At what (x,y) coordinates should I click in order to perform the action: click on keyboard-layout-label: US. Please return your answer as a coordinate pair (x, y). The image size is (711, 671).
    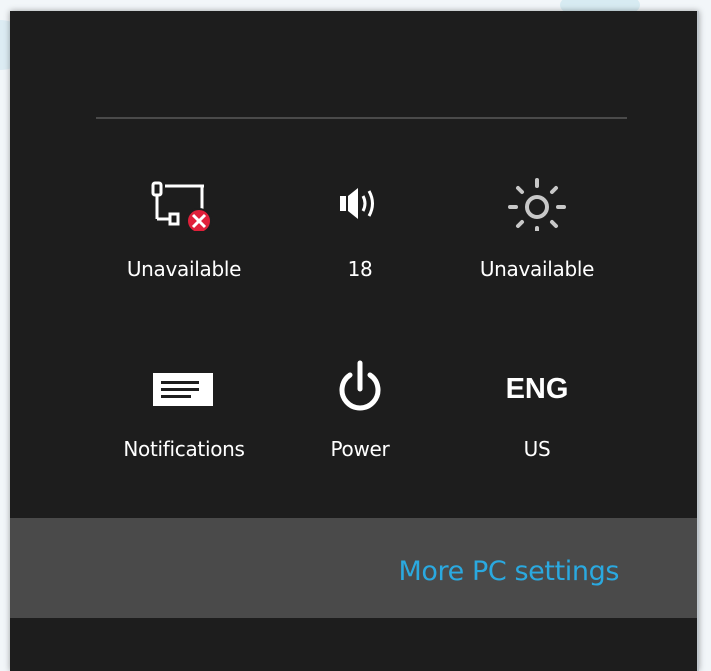
    Looking at the image, I should click on (537, 449).